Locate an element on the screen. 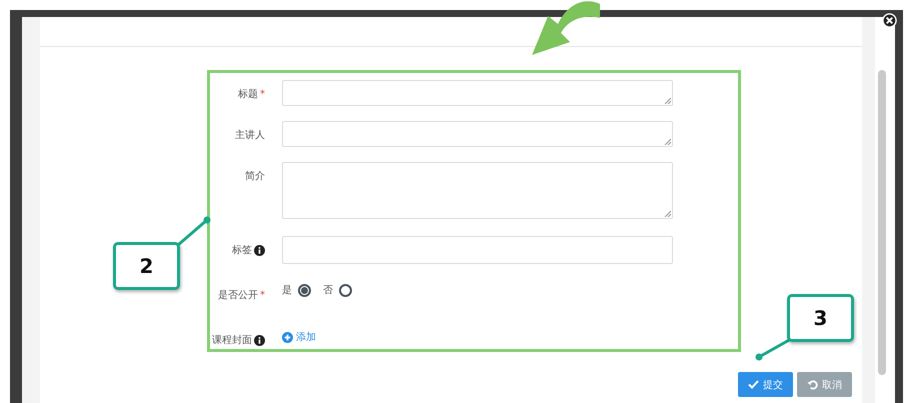  cancel-button: 取消 is located at coordinates (824, 384).